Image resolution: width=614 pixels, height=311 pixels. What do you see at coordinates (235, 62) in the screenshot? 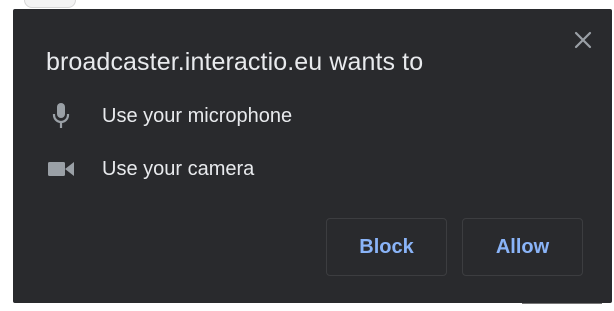
I see `prompt-title: broadcaster.interactio.eu wants to` at bounding box center [235, 62].